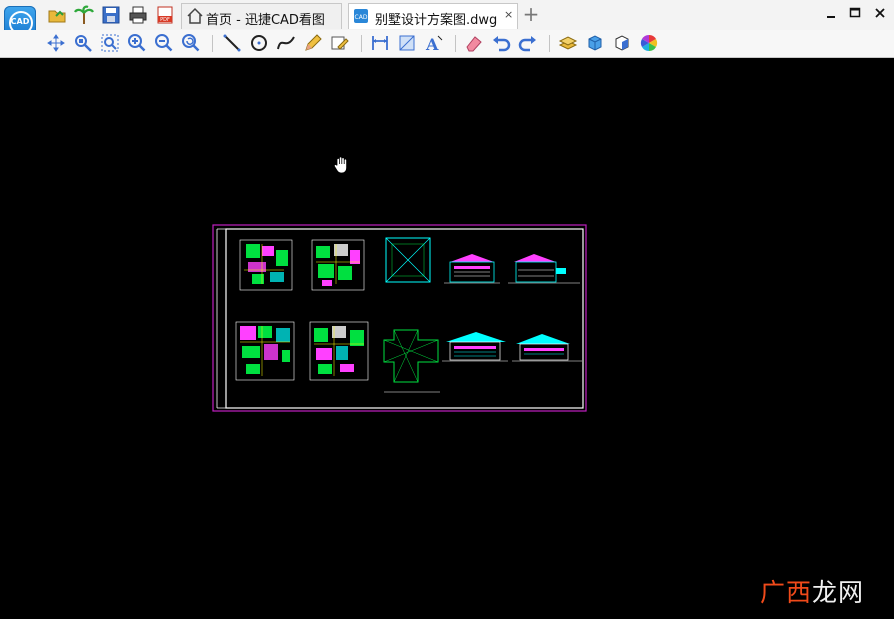  I want to click on minimize-icon, so click(831, 17).